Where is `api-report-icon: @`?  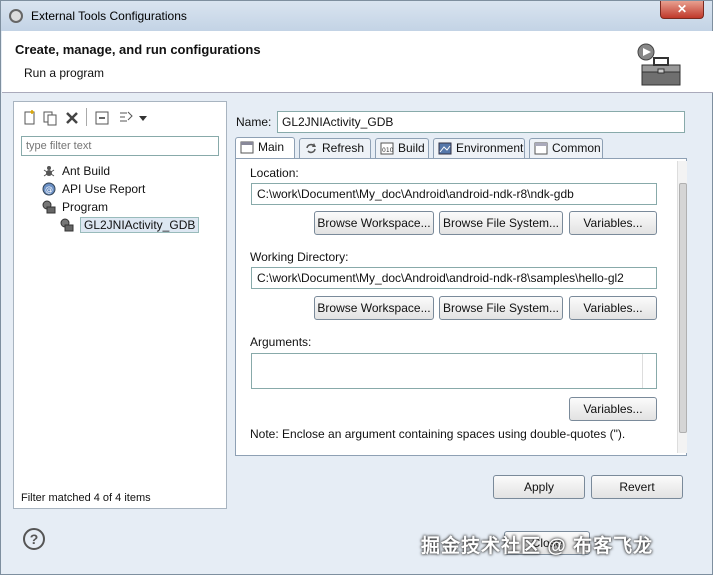 api-report-icon: @ is located at coordinates (49, 189).